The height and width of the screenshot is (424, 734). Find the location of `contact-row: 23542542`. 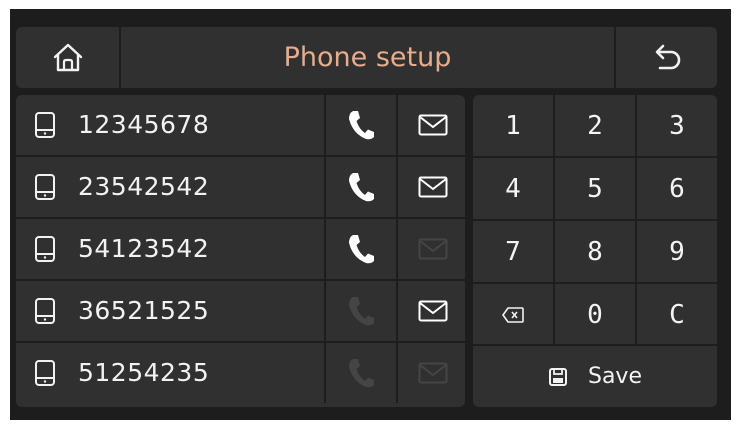

contact-row: 23542542 is located at coordinates (240, 188).